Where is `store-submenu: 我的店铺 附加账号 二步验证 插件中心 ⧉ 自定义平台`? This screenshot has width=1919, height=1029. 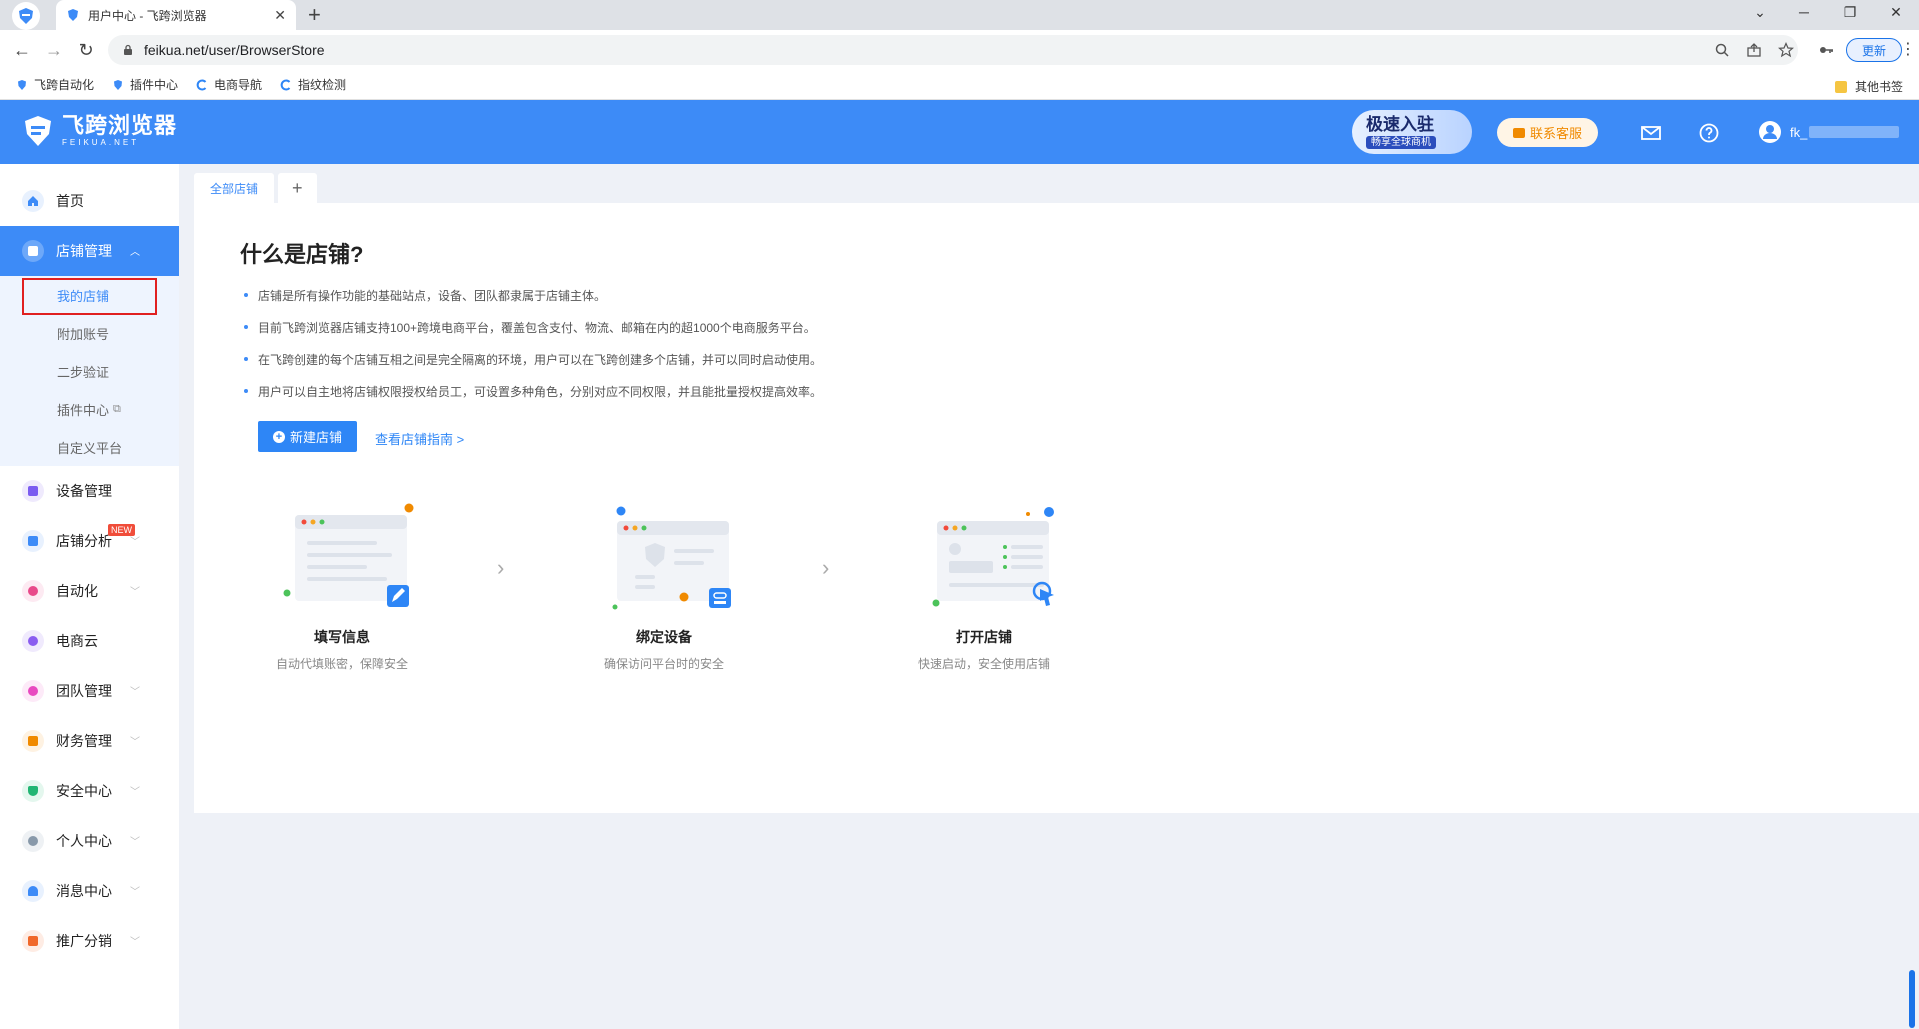 store-submenu: 我的店铺 附加账号 二步验证 插件中心 ⧉ 自定义平台 is located at coordinates (89, 371).